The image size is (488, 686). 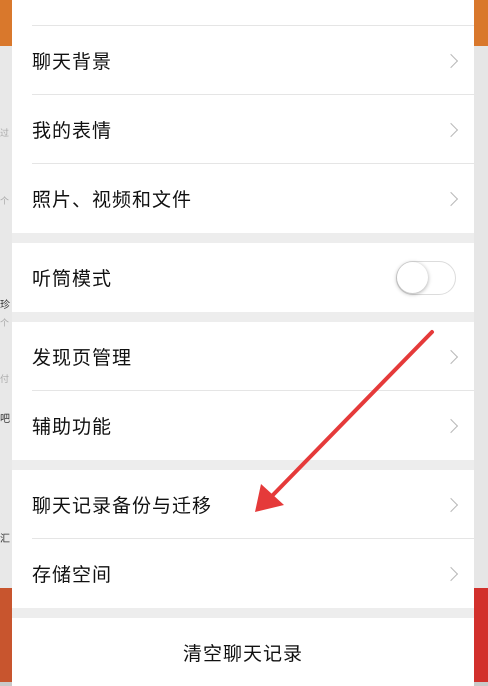 What do you see at coordinates (243, 425) in the screenshot?
I see `settings-item-accessibility: 辅助功能` at bounding box center [243, 425].